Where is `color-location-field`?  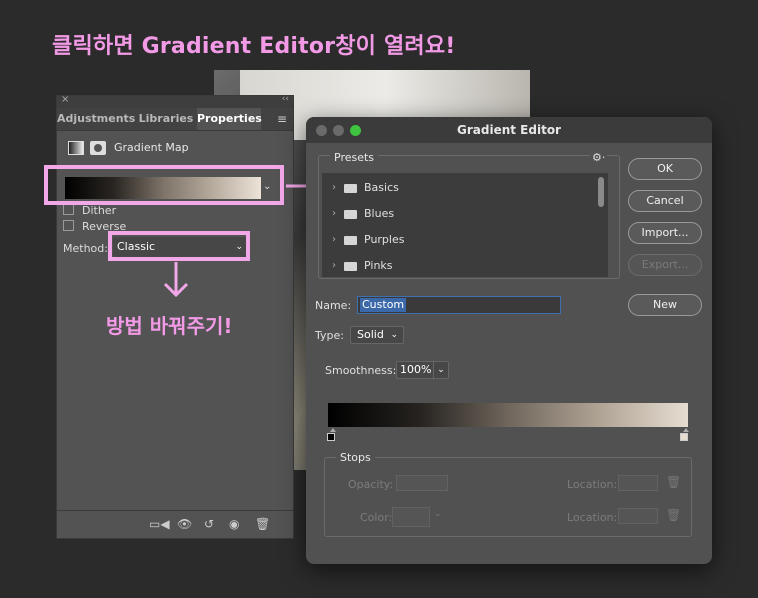
color-location-field is located at coordinates (638, 516).